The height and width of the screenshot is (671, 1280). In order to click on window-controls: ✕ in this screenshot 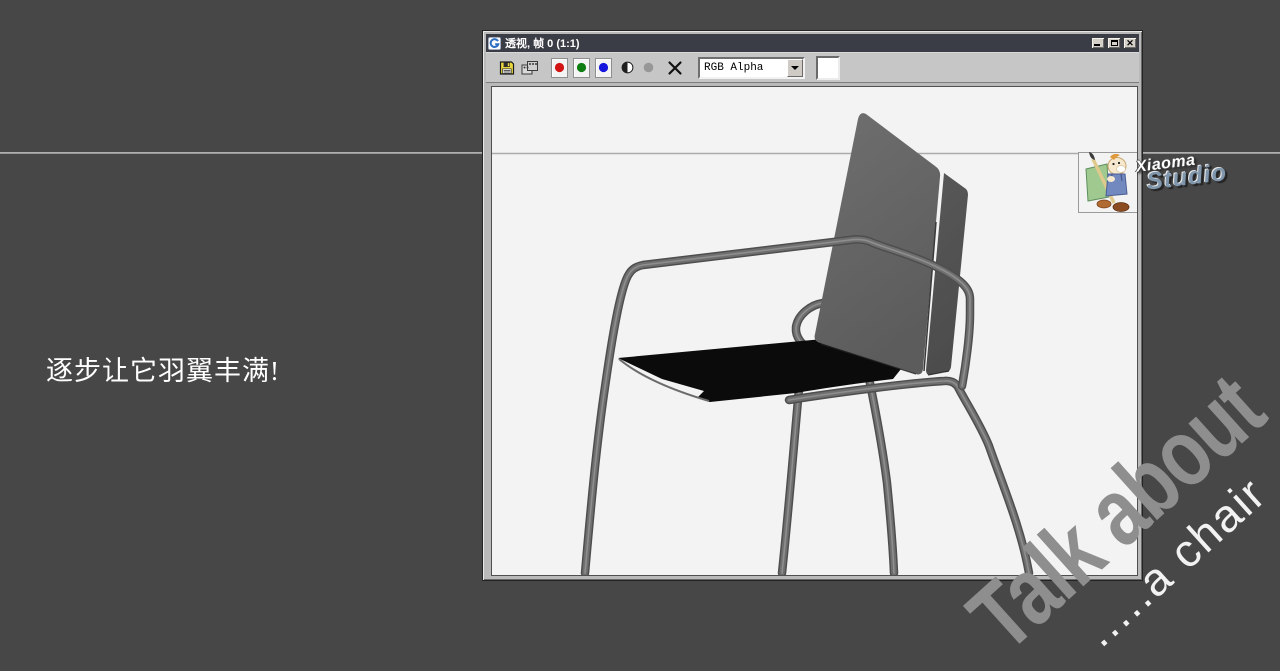, I will do `click(1114, 43)`.